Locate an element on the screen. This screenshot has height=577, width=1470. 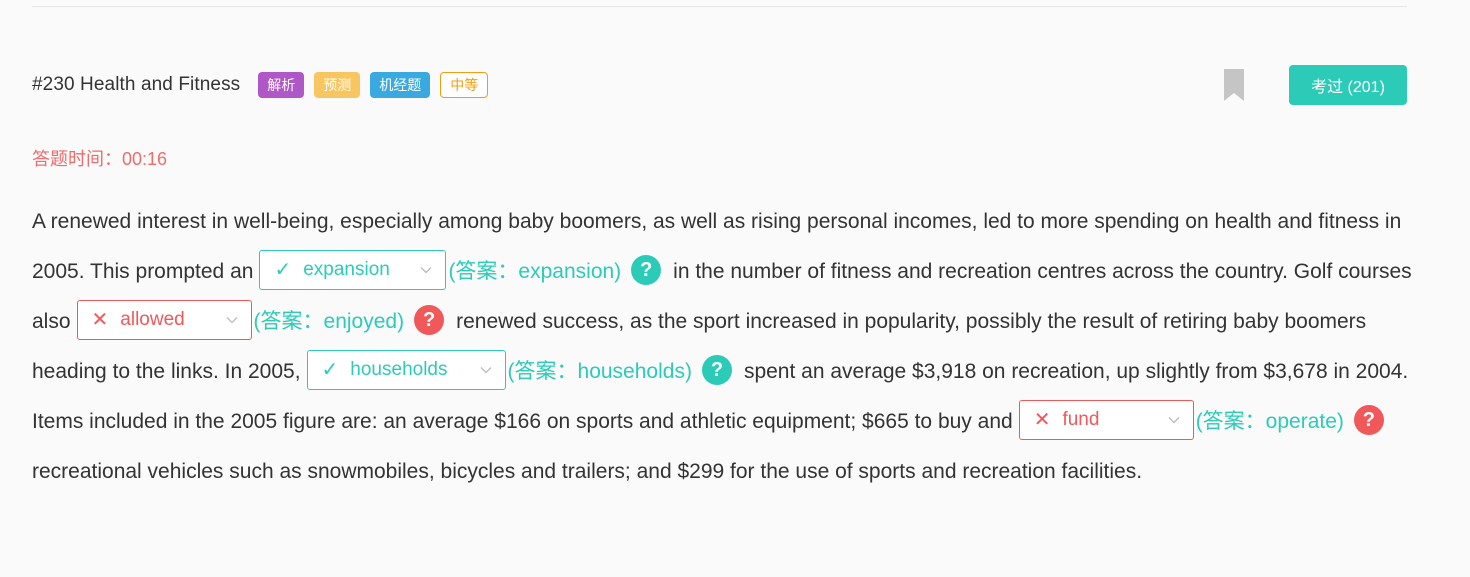
blank-dropdown-1: ✓ expansion is located at coordinates (353, 270).